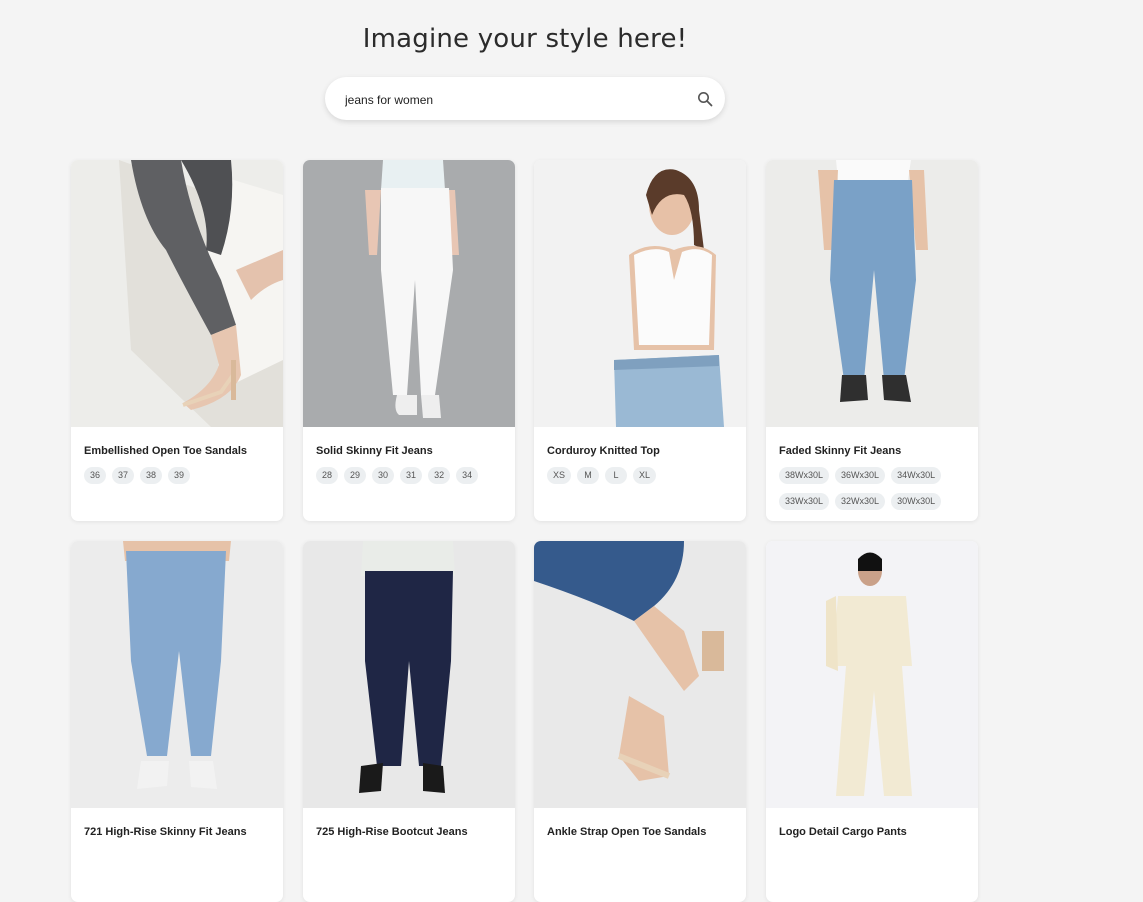 This screenshot has height=902, width=1143. I want to click on size-chip: 39, so click(179, 475).